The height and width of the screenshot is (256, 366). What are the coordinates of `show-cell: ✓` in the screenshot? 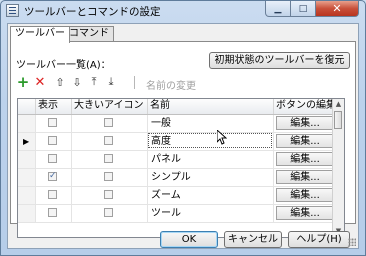 It's located at (54, 177).